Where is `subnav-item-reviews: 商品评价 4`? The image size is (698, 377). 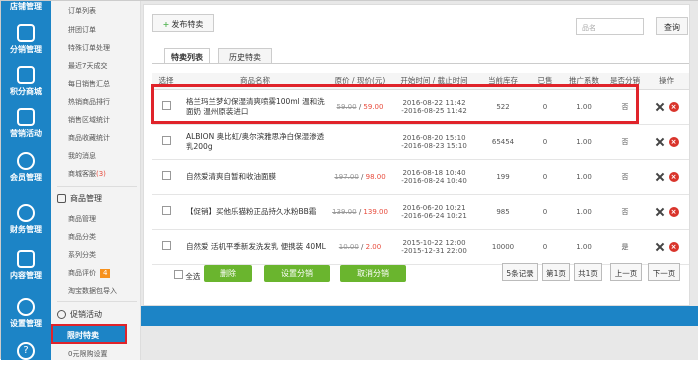 subnav-item-reviews: 商品评价 4 is located at coordinates (89, 273).